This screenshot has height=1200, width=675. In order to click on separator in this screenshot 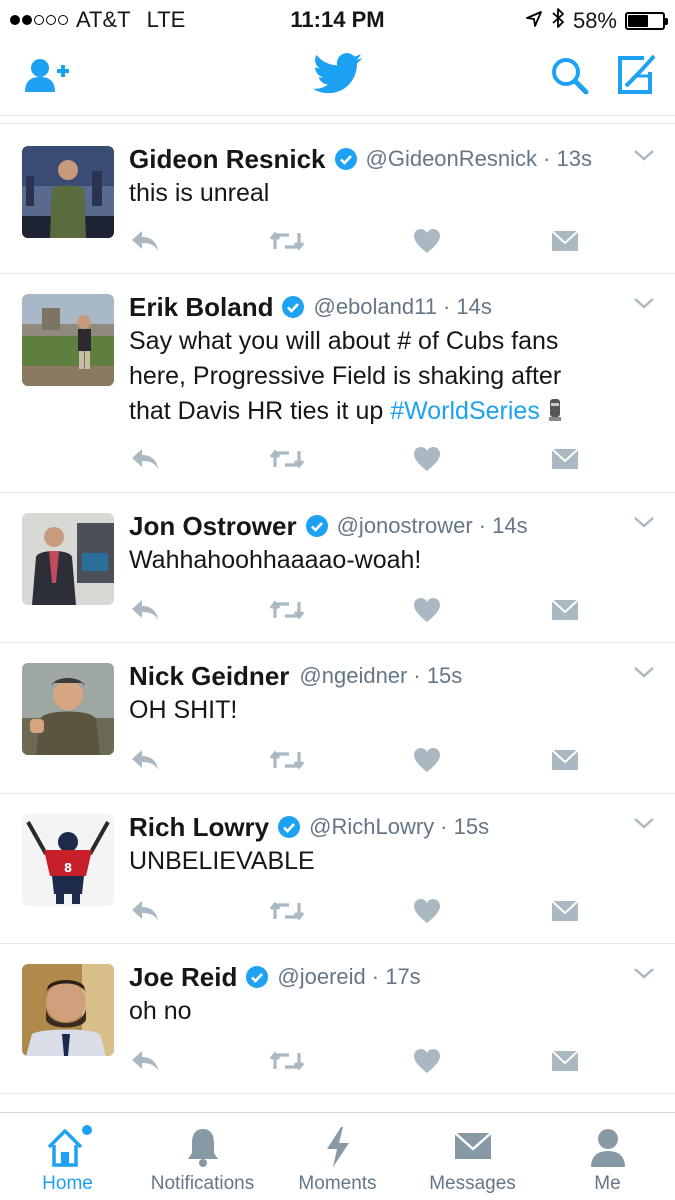, I will do `click(337, 121)`.